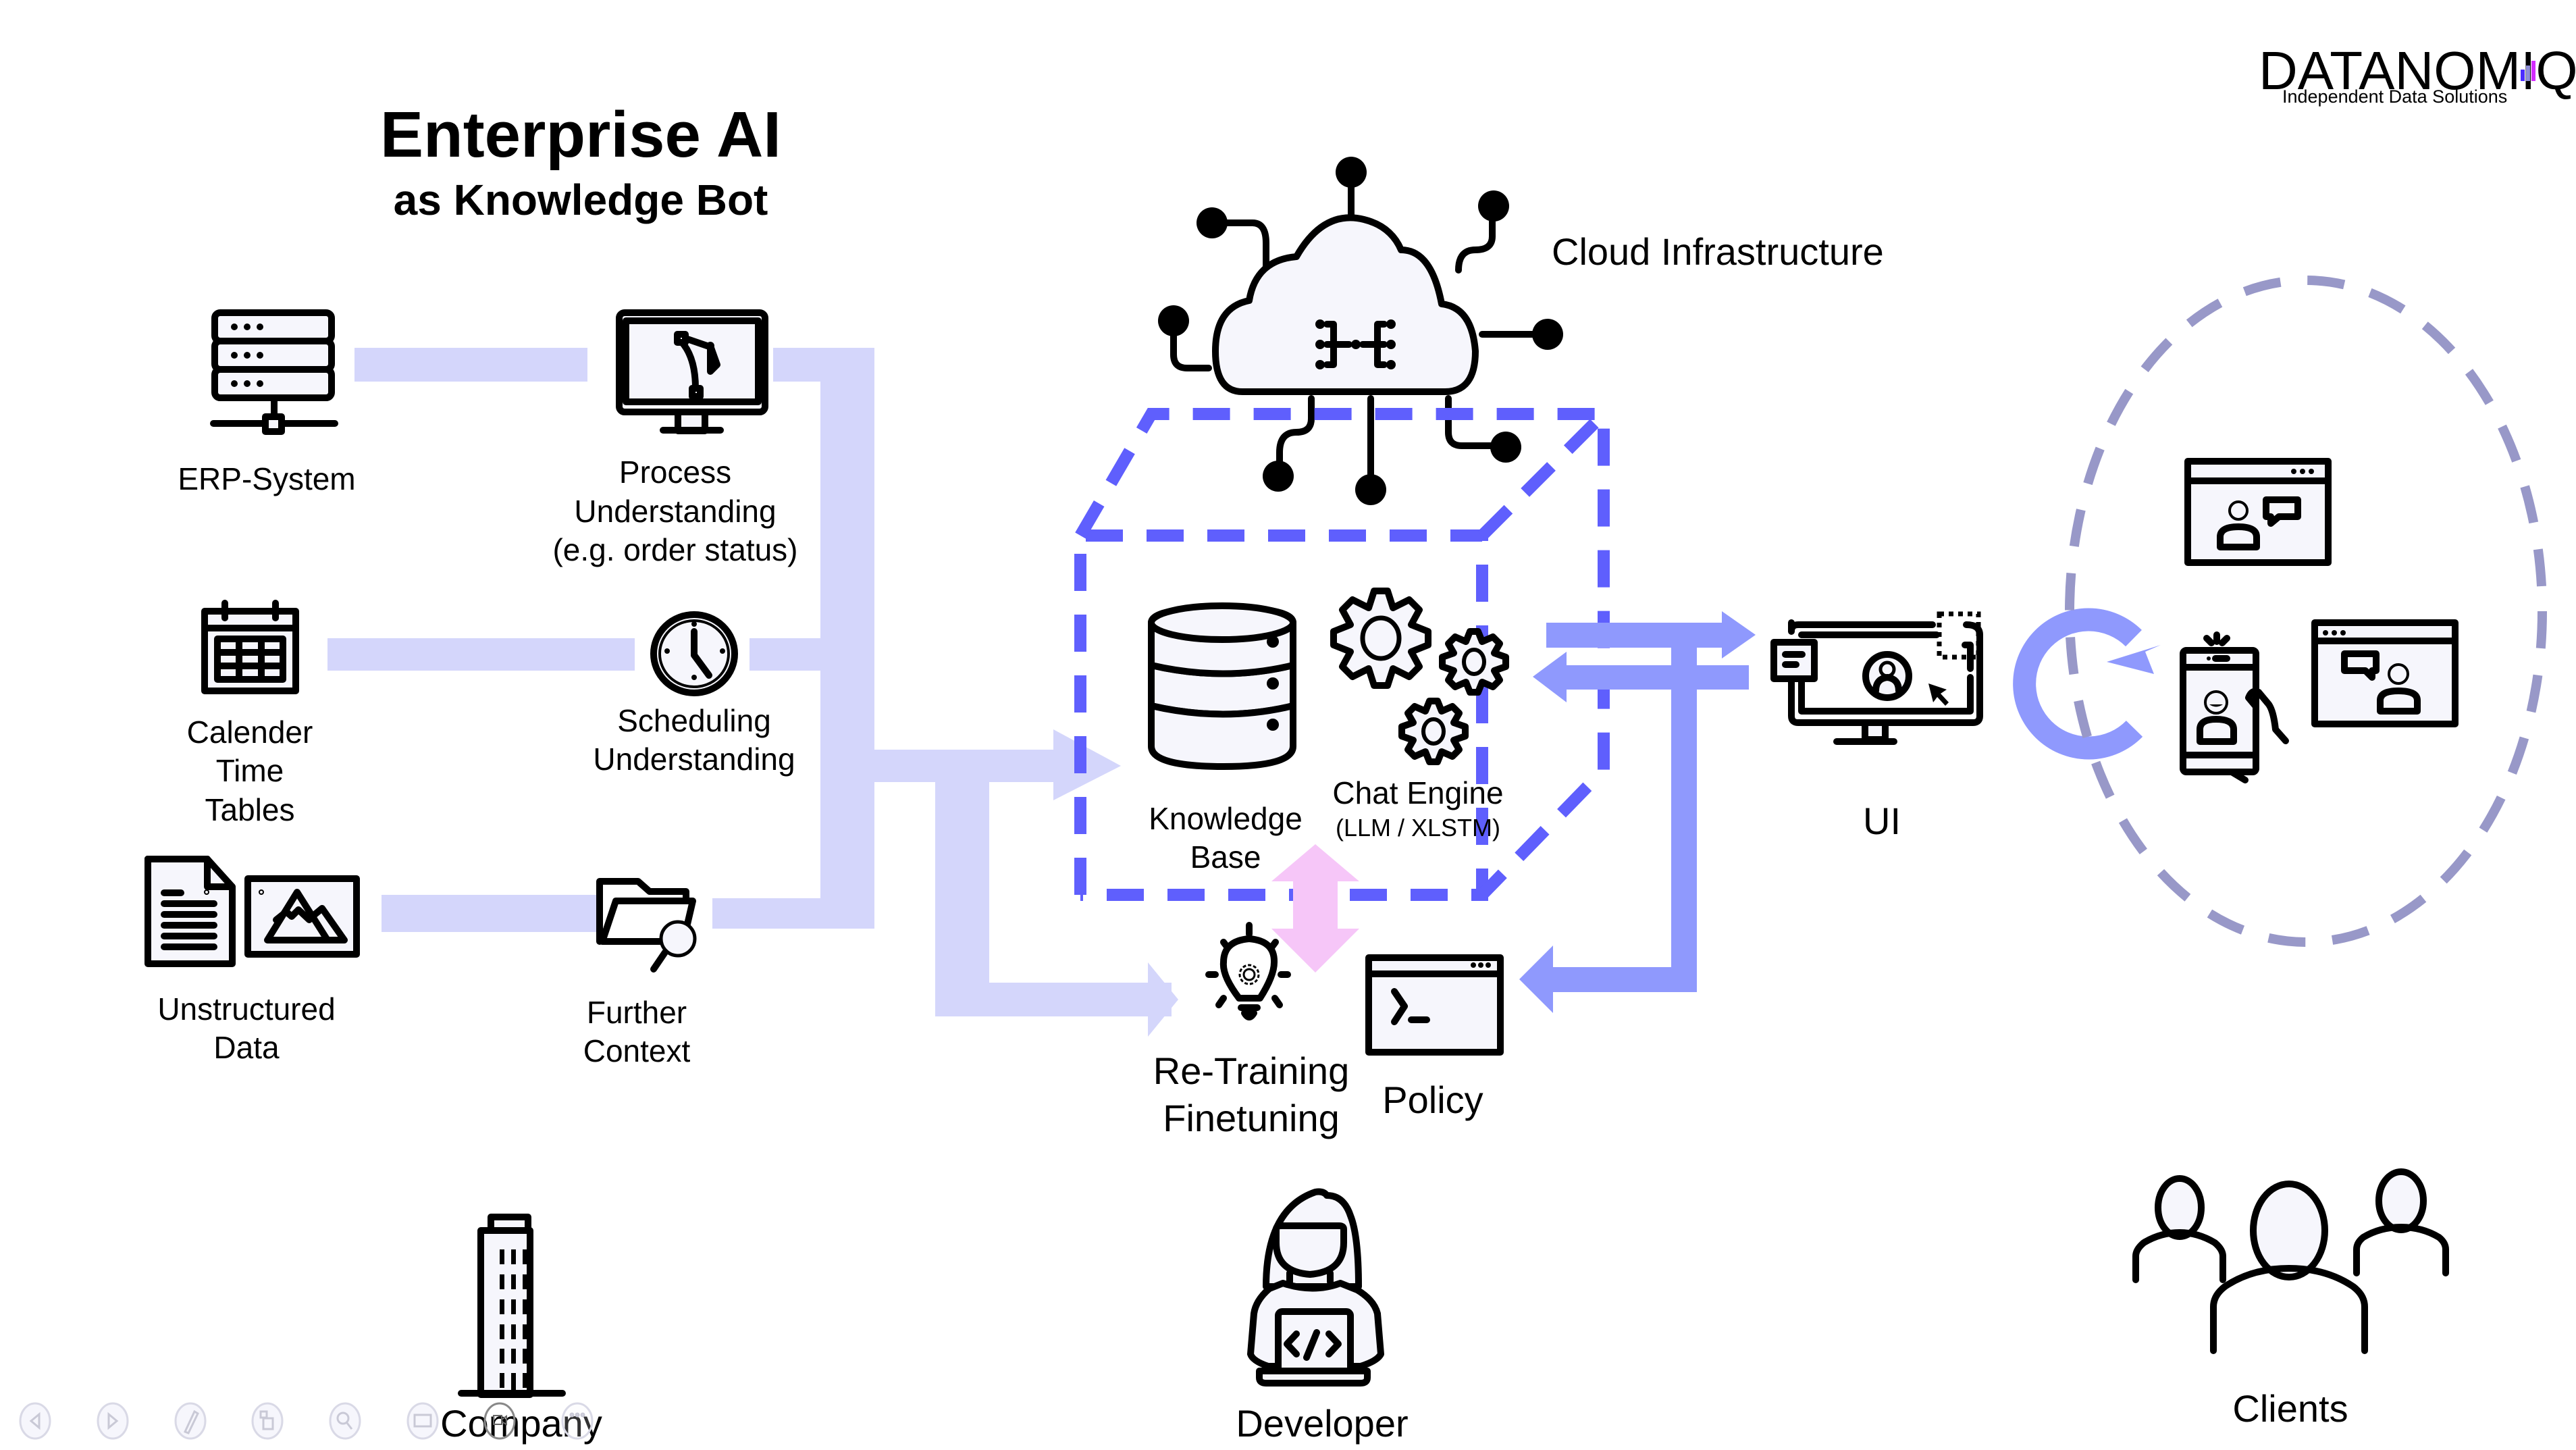 This screenshot has height=1450, width=2576. I want to click on flow-to-retraining-head, so click(1163, 999).